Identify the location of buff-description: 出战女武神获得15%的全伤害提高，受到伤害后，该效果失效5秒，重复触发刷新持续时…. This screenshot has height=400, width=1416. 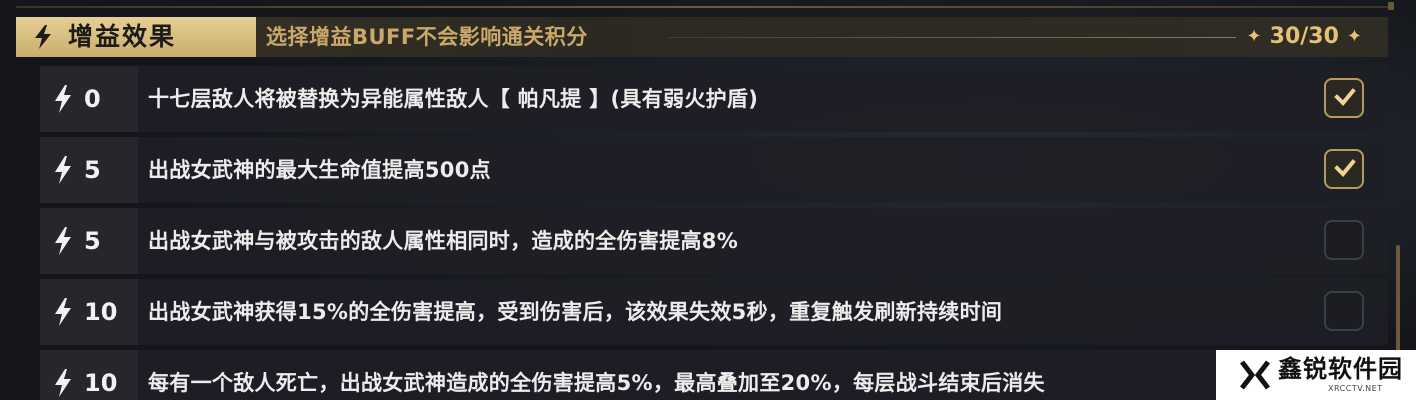
(575, 312).